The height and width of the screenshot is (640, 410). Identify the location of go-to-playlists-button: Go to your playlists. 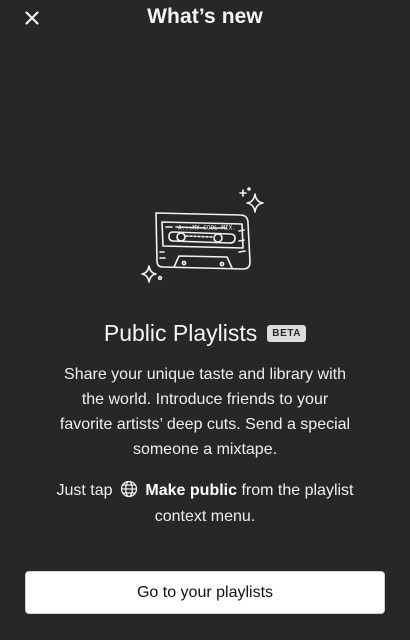
(205, 592).